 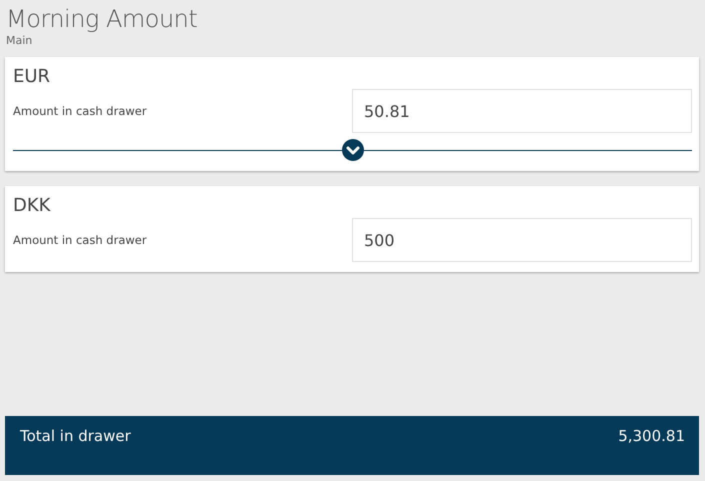 I want to click on page-subtitle: Main, so click(x=20, y=40).